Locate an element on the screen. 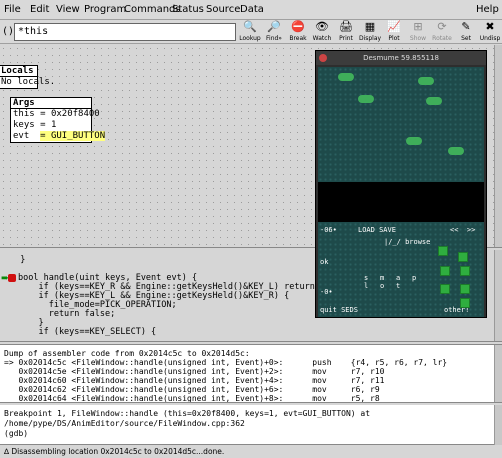 The image size is (502, 458). emulator-titlebar: Desmume 59.855118 is located at coordinates (401, 58).